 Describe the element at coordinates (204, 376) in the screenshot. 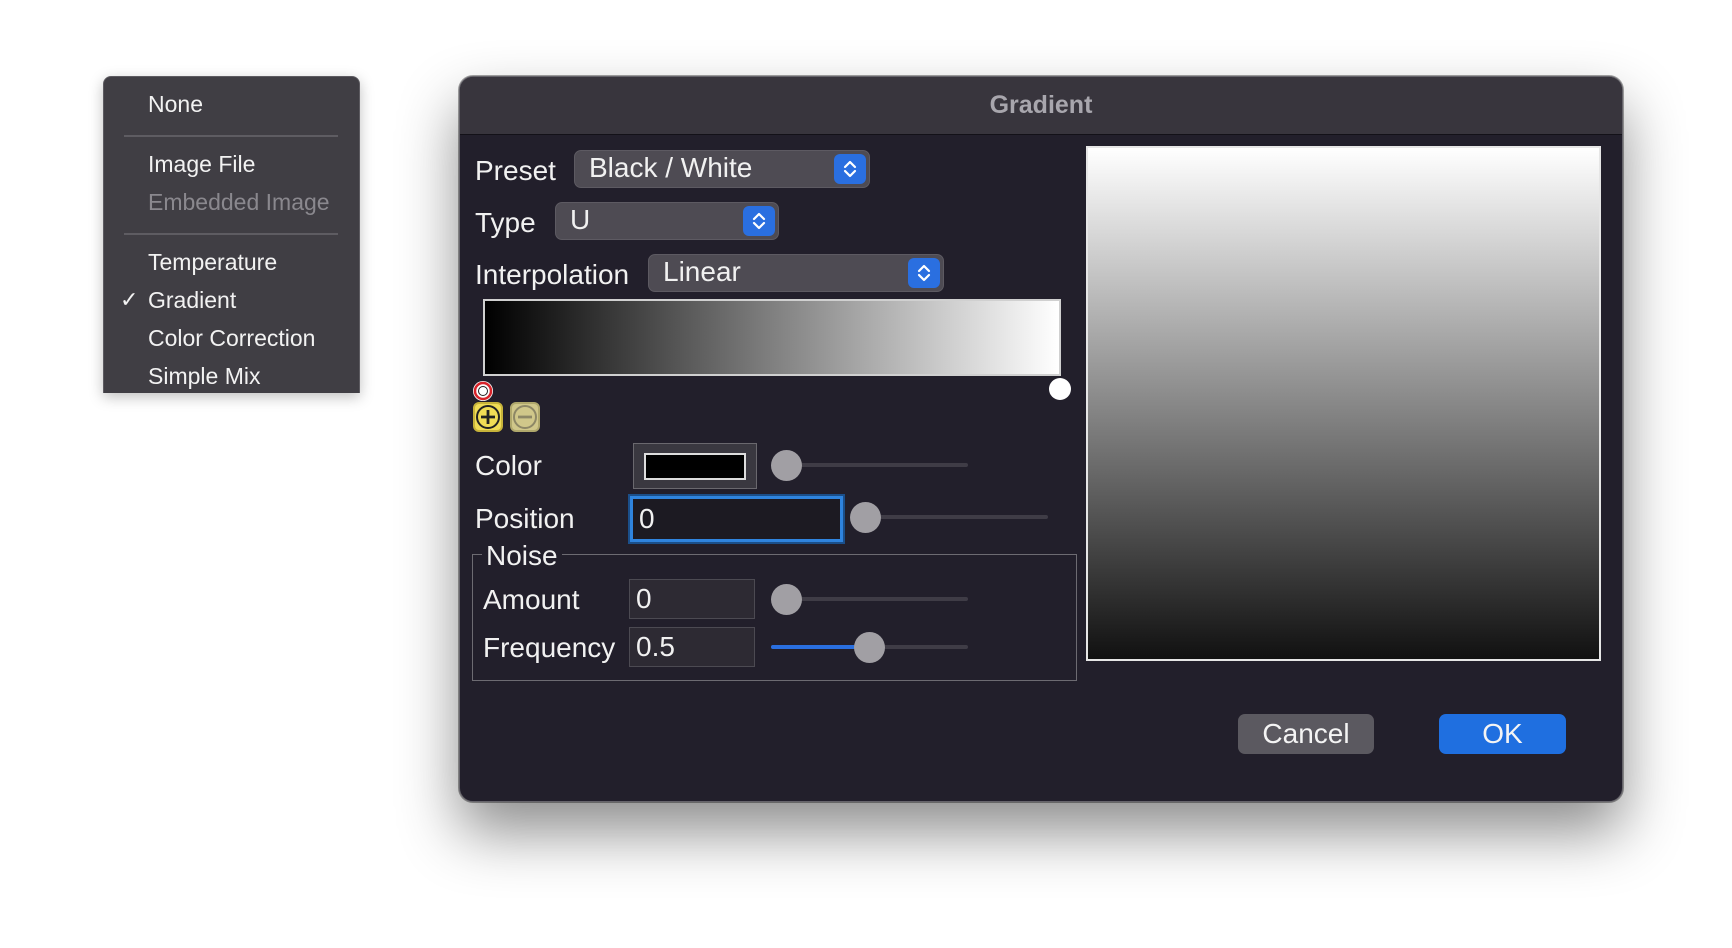

I see `menu-item-label: Simple Mix` at that location.